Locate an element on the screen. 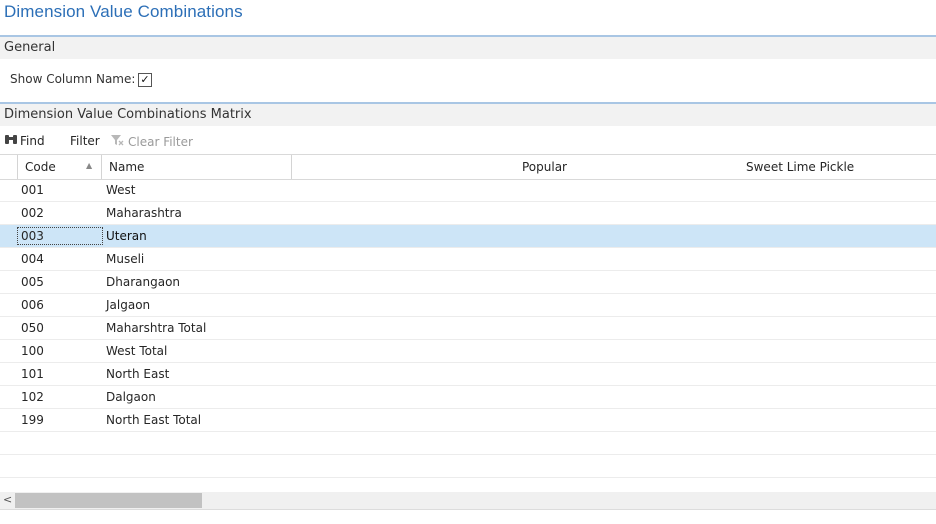 Image resolution: width=936 pixels, height=524 pixels. row-code: 003 is located at coordinates (60, 236).